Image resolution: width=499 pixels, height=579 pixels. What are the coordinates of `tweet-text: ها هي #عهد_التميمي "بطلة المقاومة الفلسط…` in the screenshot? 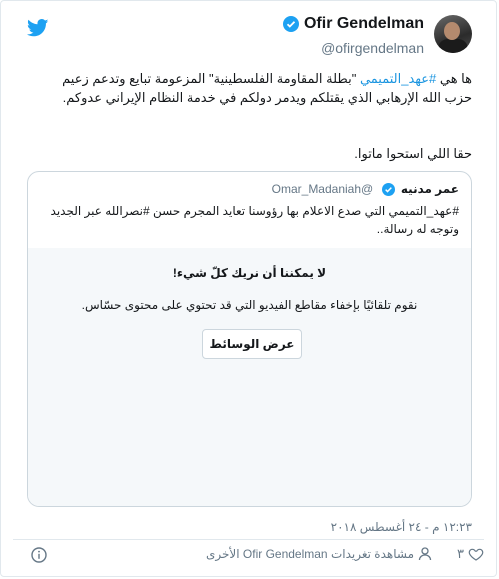 It's located at (252, 88).